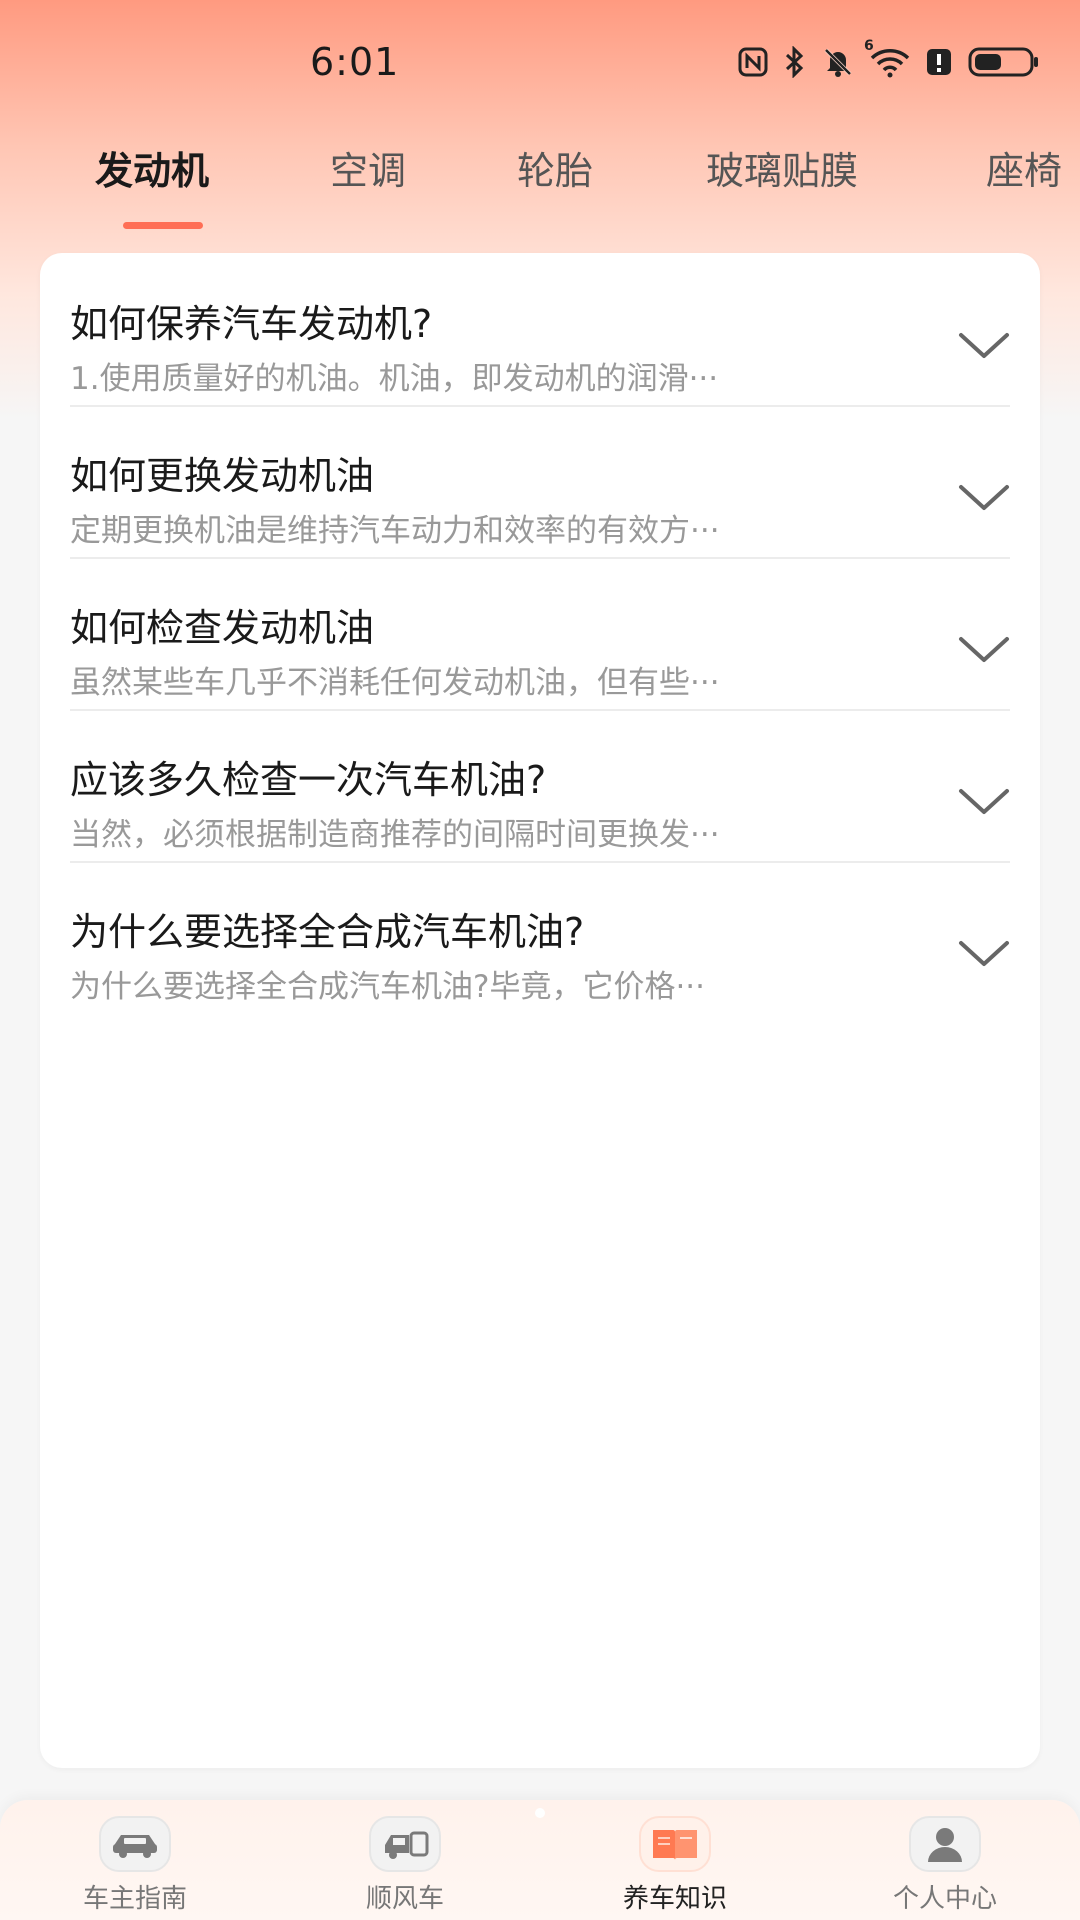  Describe the element at coordinates (1024, 167) in the screenshot. I see `tab-seats: 座椅` at that location.